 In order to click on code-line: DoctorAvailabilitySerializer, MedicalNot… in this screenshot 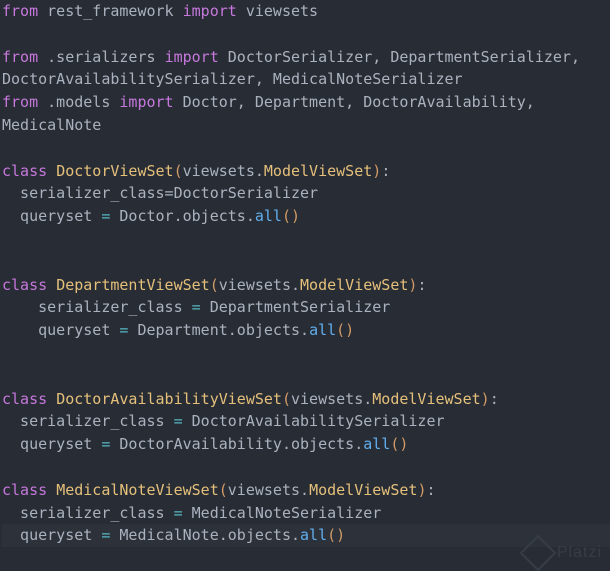, I will do `click(306, 79)`.